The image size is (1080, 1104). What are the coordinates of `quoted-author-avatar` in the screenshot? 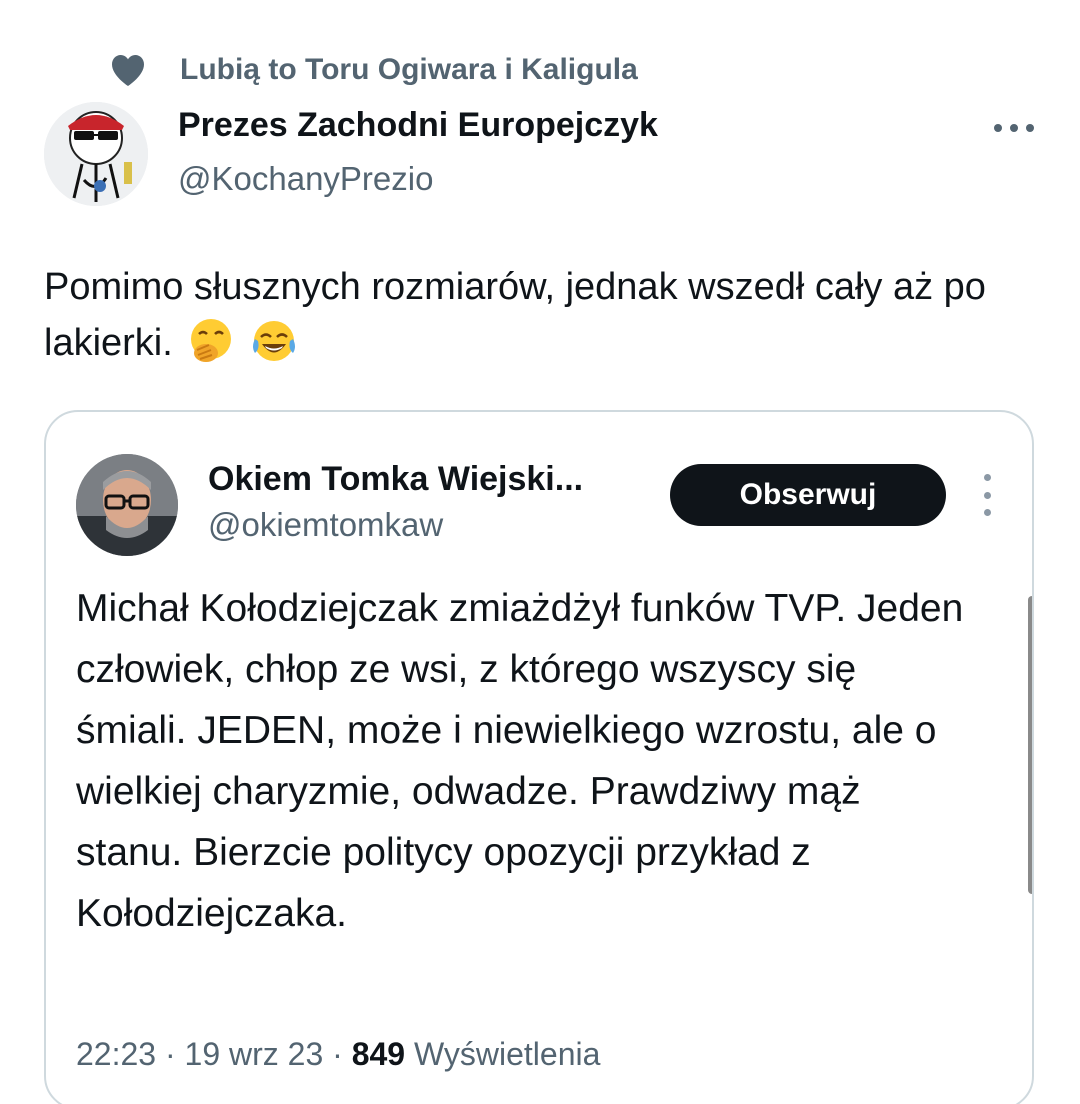 It's located at (127, 505).